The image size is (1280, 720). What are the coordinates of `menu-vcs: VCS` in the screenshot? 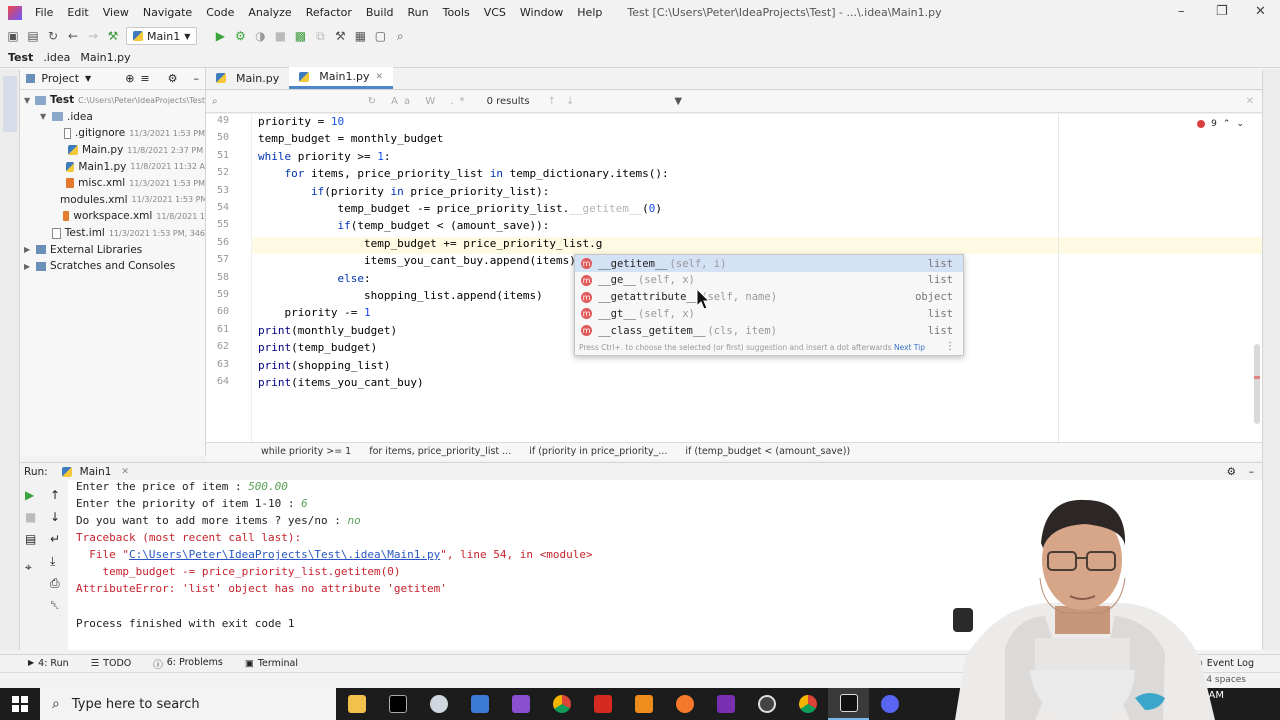 It's located at (495, 12).